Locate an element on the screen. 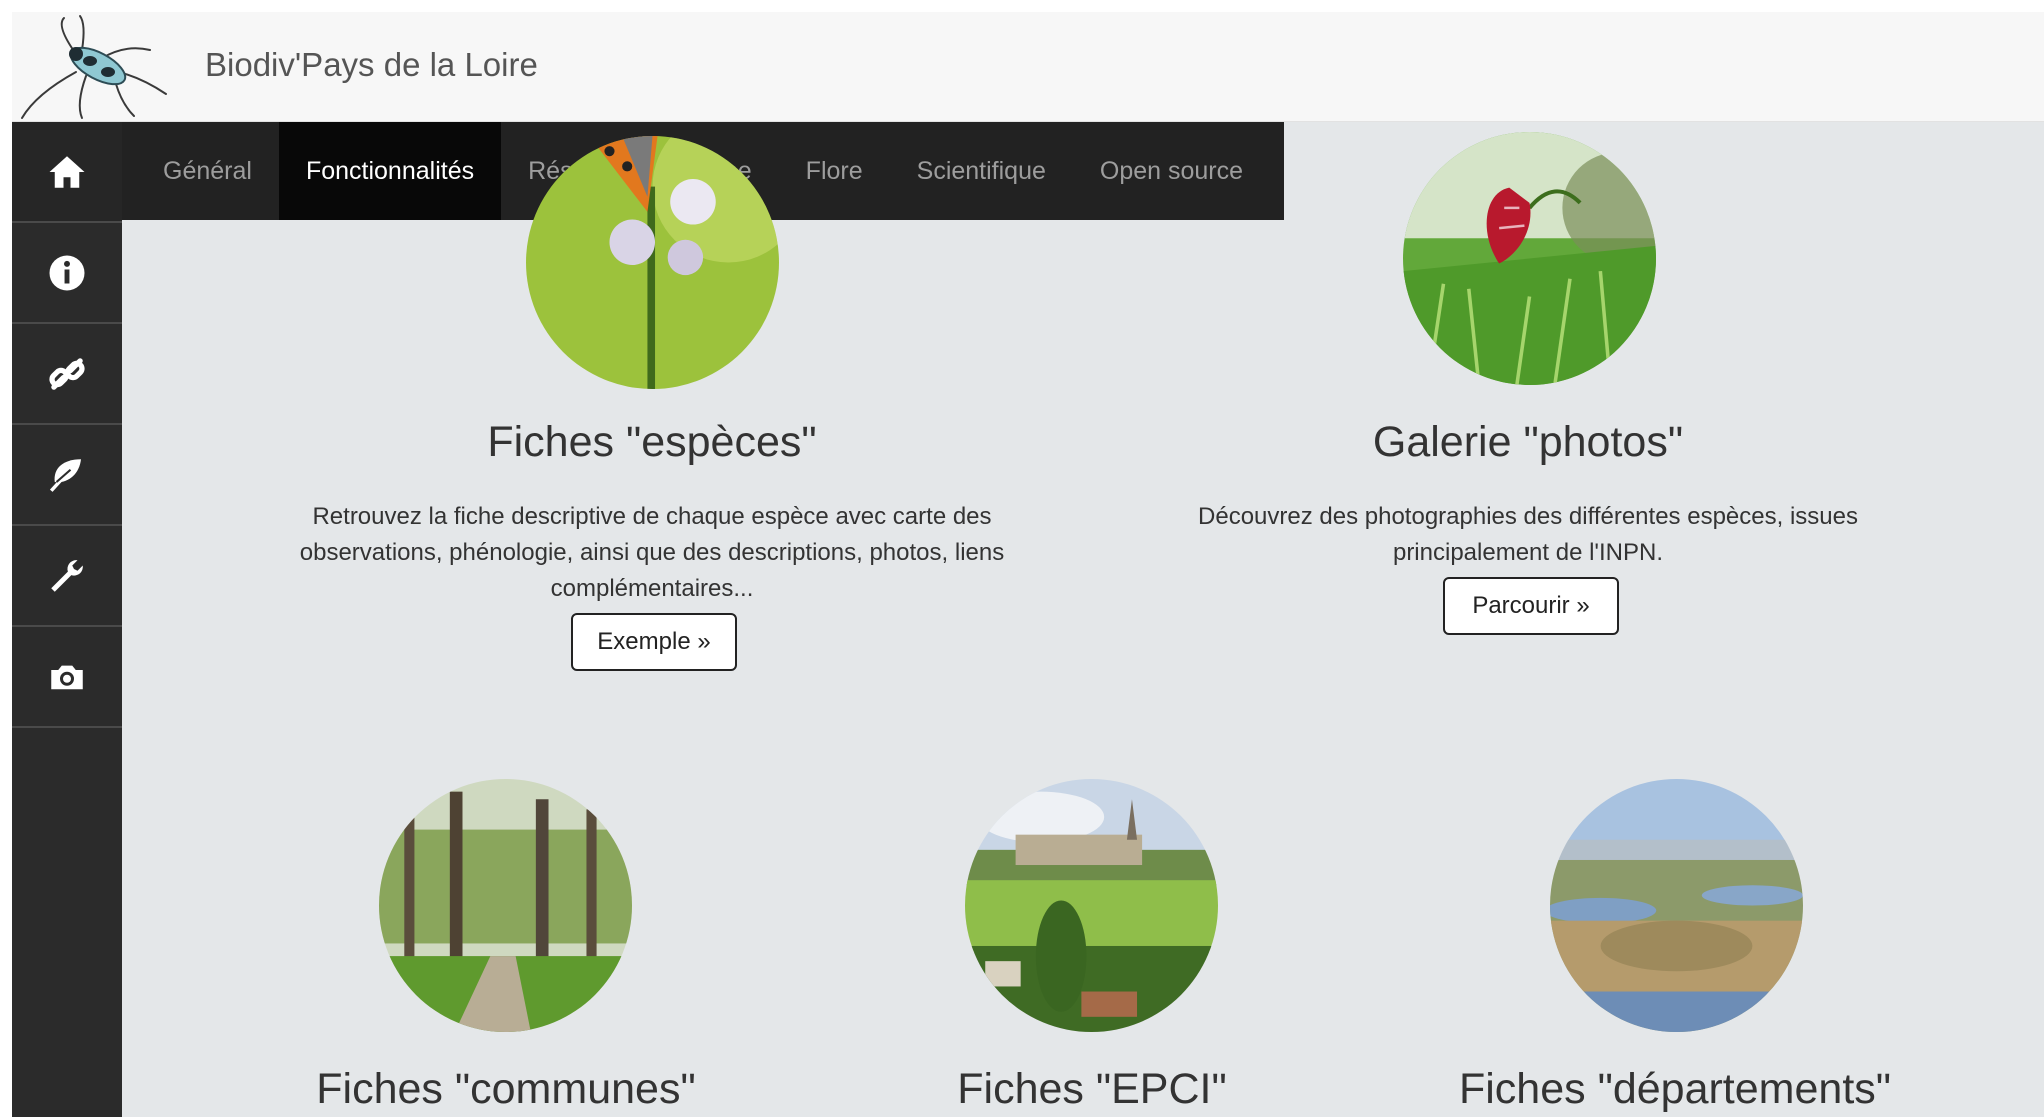 The height and width of the screenshot is (1117, 2044). camera-icon is located at coordinates (67, 677).